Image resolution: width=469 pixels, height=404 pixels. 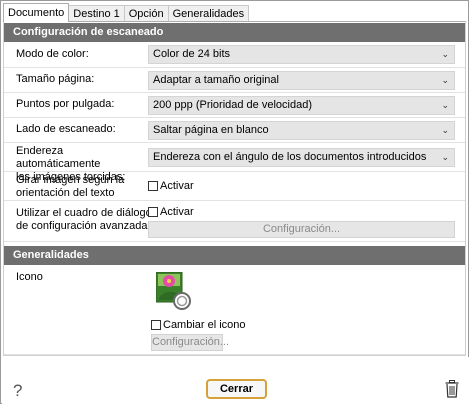 What do you see at coordinates (17, 391) in the screenshot?
I see `help-icon: ?` at bounding box center [17, 391].